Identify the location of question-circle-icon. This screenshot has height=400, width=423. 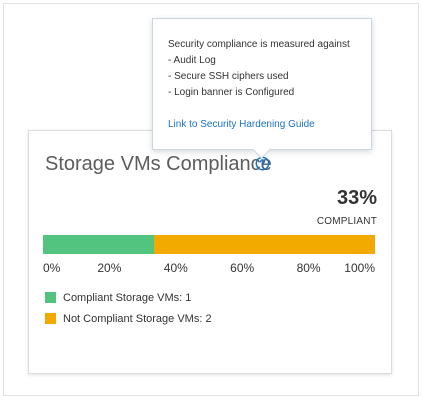
(262, 163).